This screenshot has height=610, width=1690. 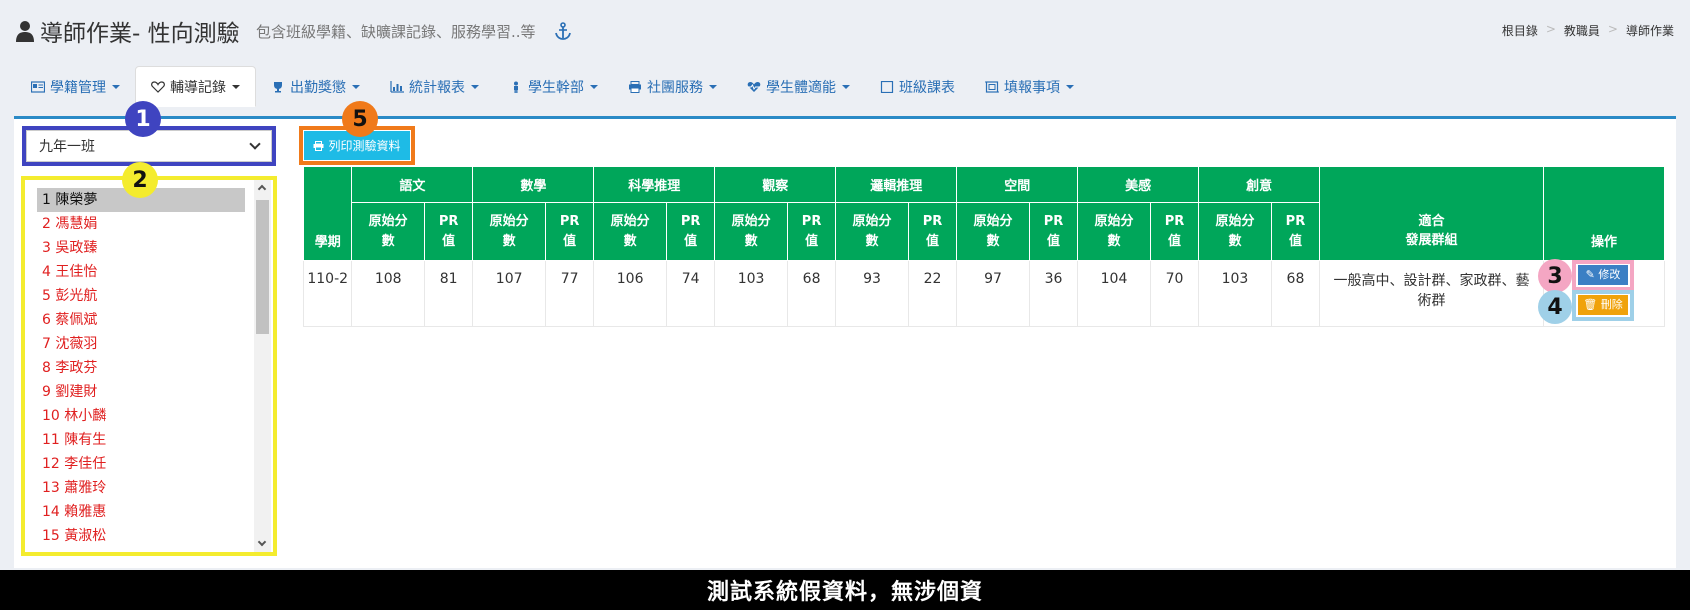 I want to click on score-cell: 106, so click(x=630, y=293).